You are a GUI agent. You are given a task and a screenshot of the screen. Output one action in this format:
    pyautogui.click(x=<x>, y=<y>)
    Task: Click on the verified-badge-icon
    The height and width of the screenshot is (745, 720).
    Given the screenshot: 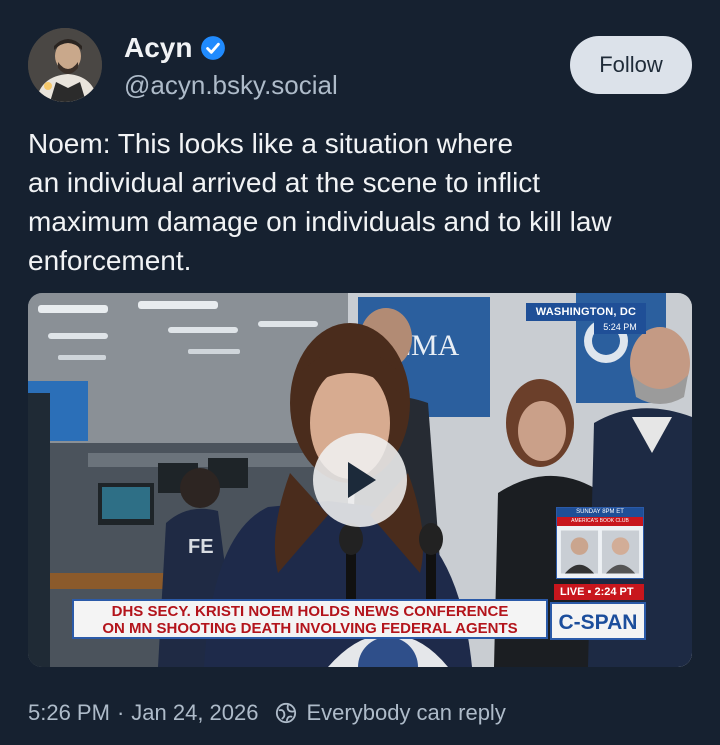 What is the action you would take?
    pyautogui.click(x=213, y=48)
    